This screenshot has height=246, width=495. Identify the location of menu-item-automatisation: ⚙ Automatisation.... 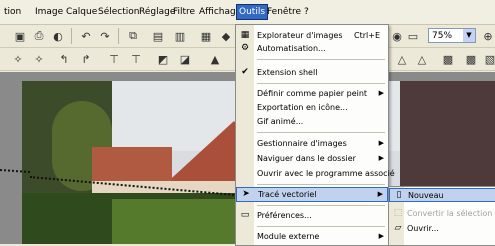
(312, 48).